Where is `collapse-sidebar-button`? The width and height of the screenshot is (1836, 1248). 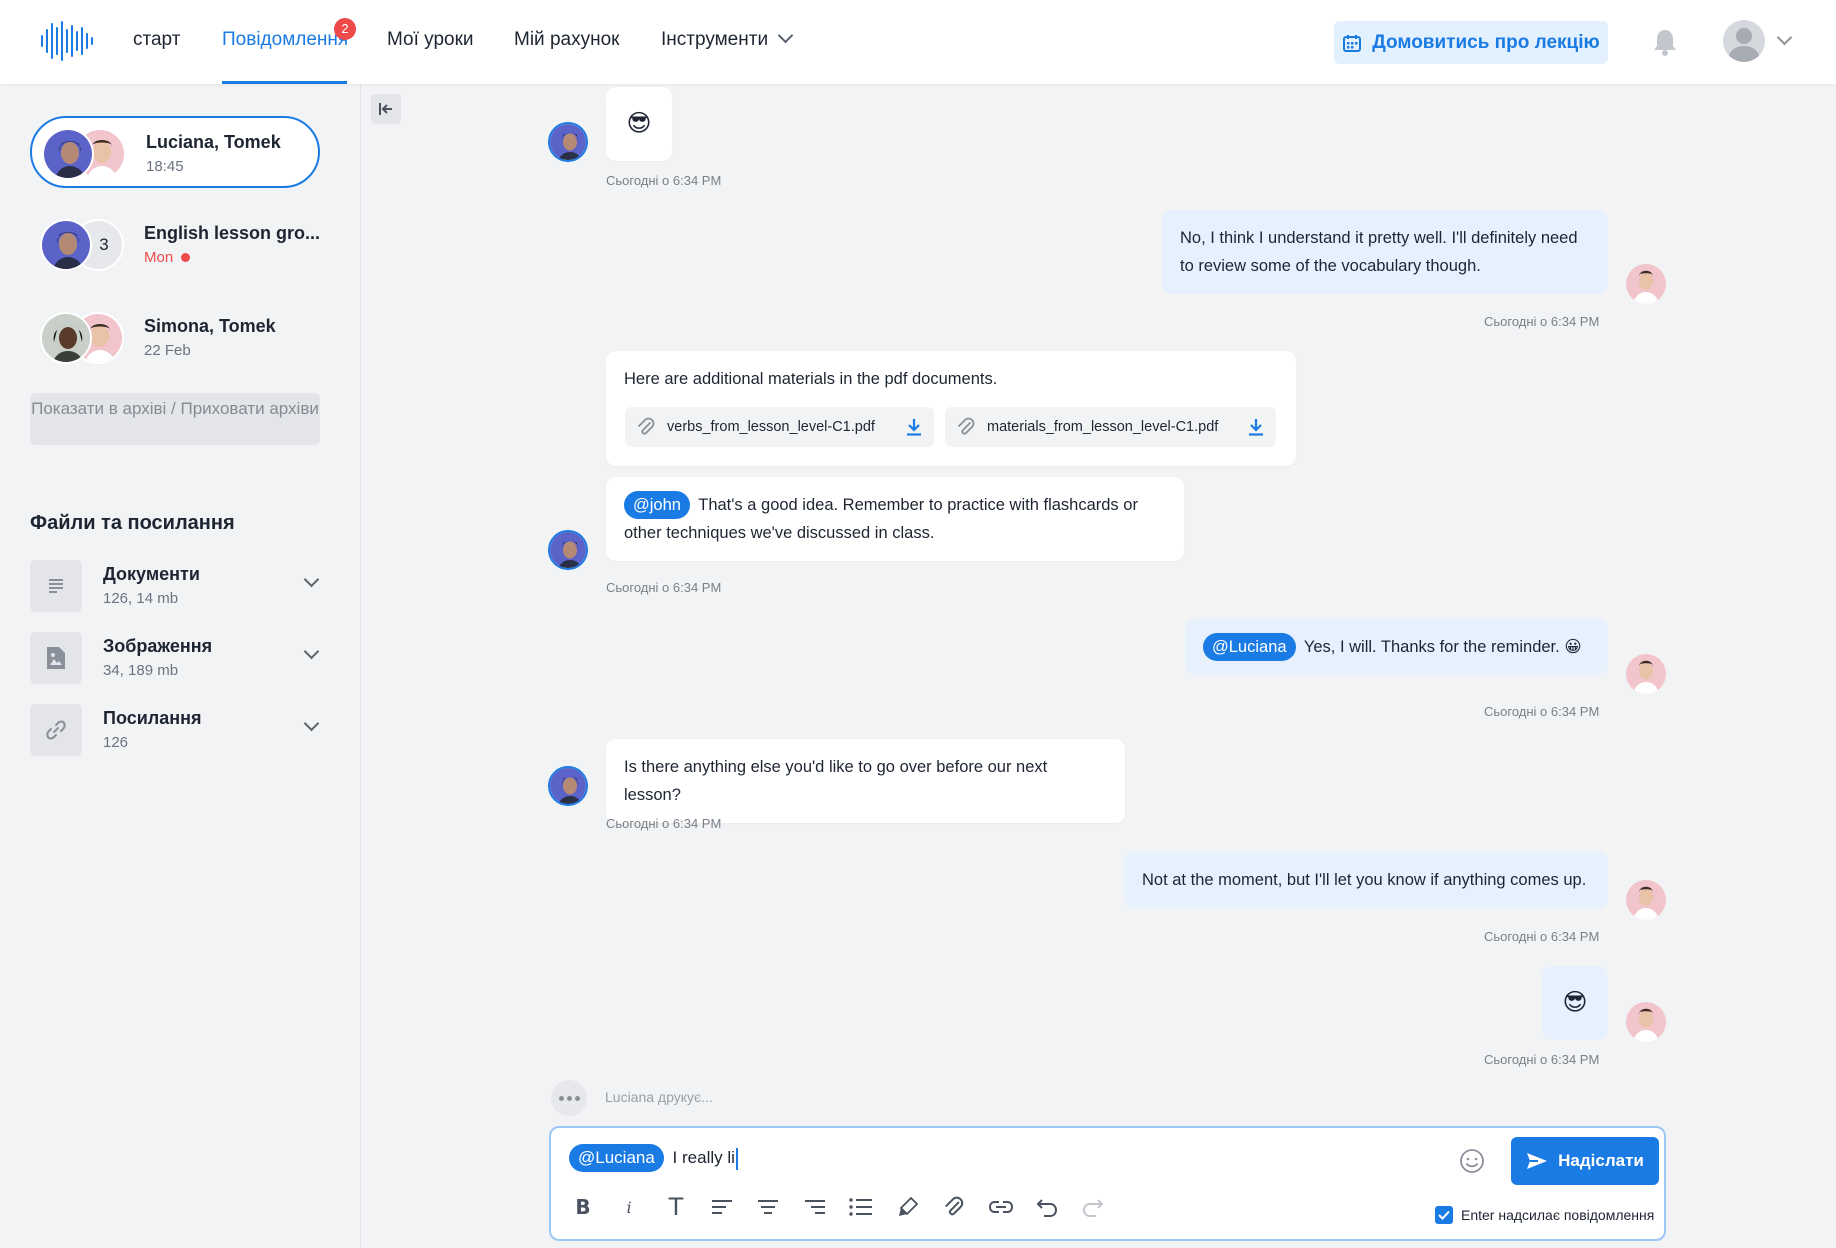
collapse-sidebar-button is located at coordinates (386, 109).